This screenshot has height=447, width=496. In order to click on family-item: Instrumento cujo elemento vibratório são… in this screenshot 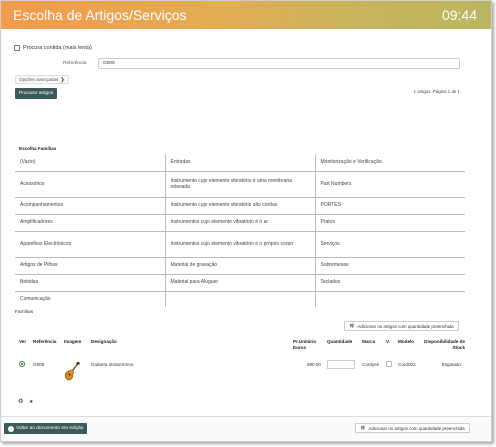, I will do `click(240, 205)`.